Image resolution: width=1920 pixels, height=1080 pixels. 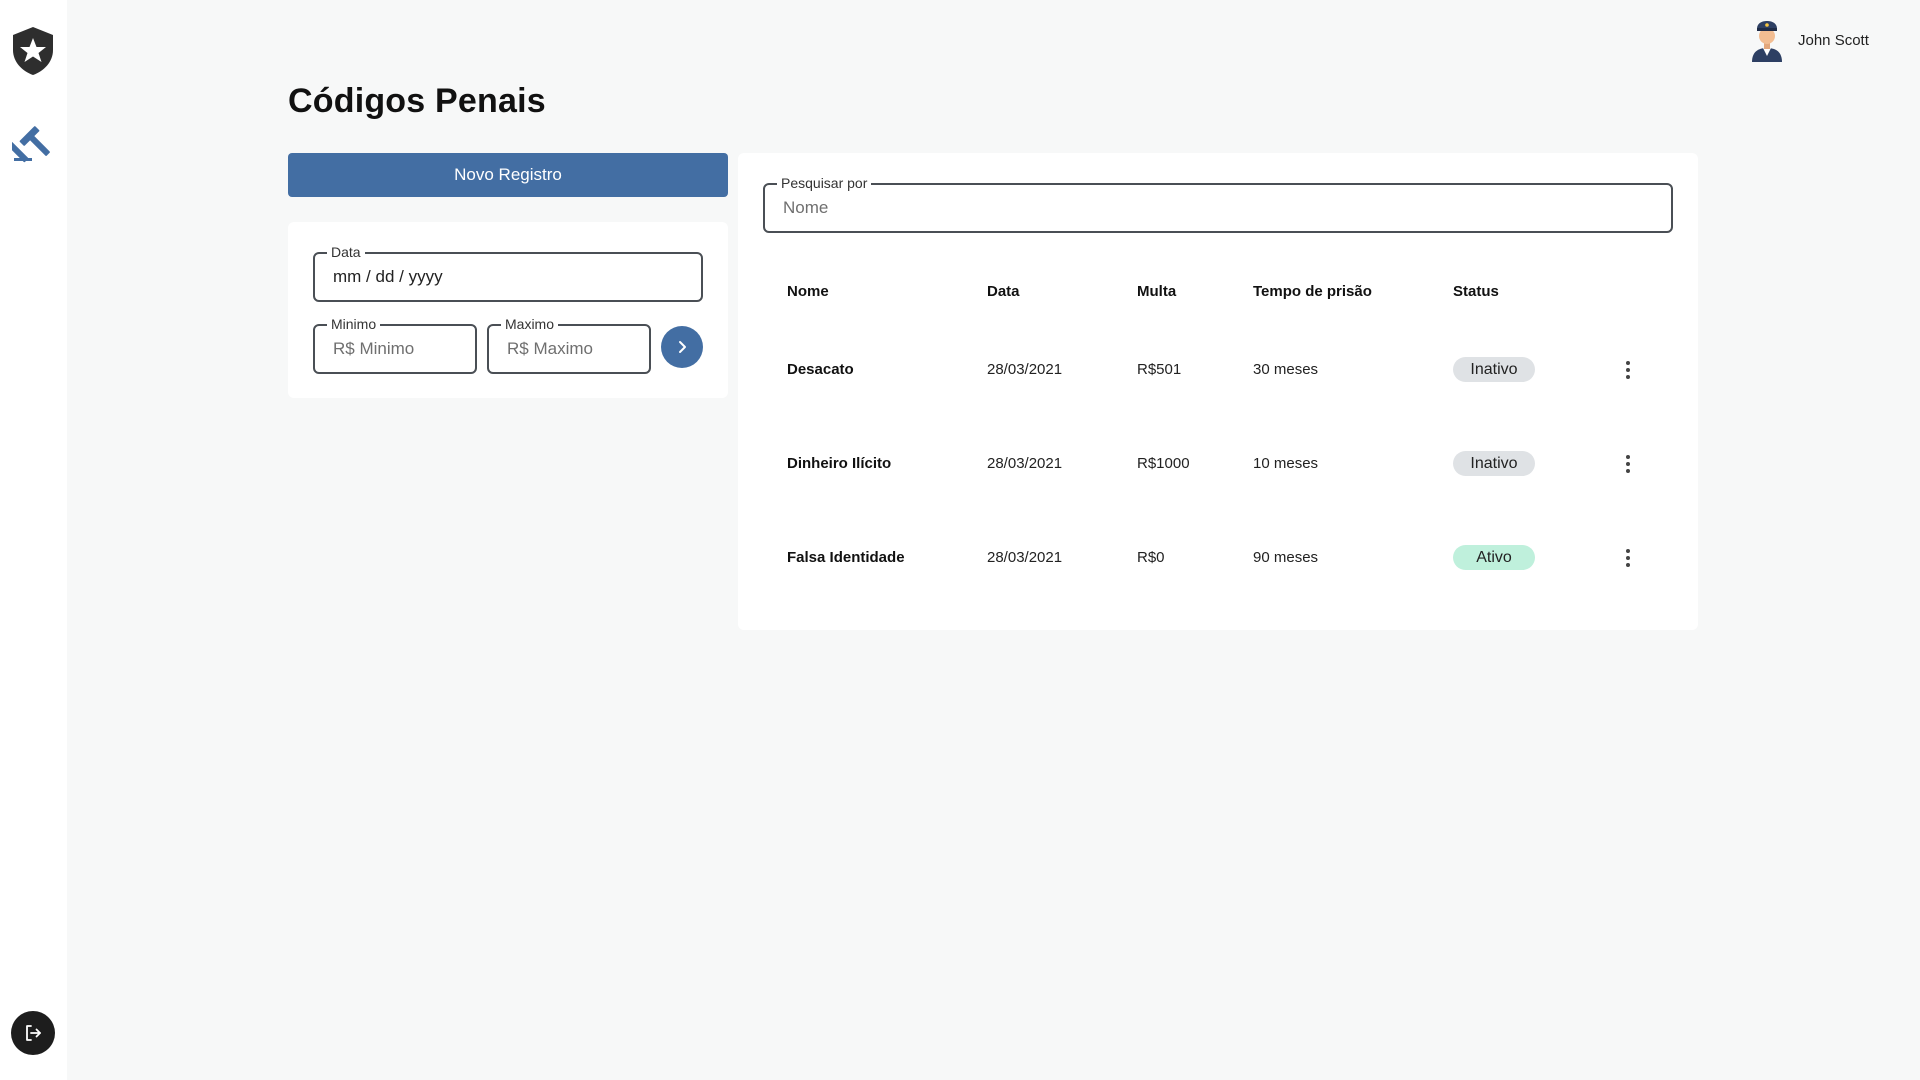 I want to click on user-menu: John Scott, so click(x=1808, y=40).